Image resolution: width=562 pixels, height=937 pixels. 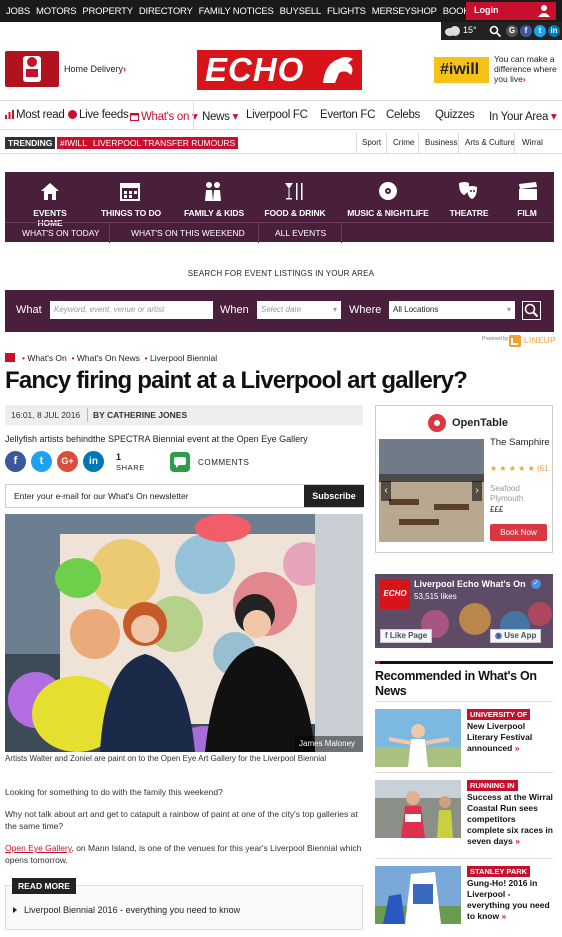 I want to click on share-facebook-icon: f, so click(x=15, y=461).